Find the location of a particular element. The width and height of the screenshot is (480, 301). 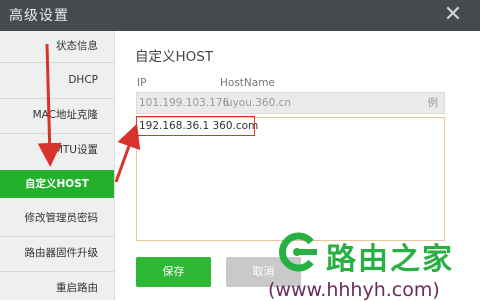

sidebar-item-label: 路由器固件升级 is located at coordinates (61, 253).